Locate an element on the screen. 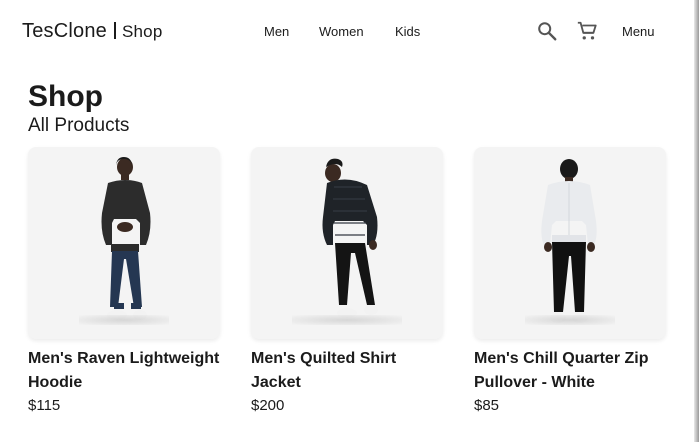  nav-link-men: Men is located at coordinates (276, 31).